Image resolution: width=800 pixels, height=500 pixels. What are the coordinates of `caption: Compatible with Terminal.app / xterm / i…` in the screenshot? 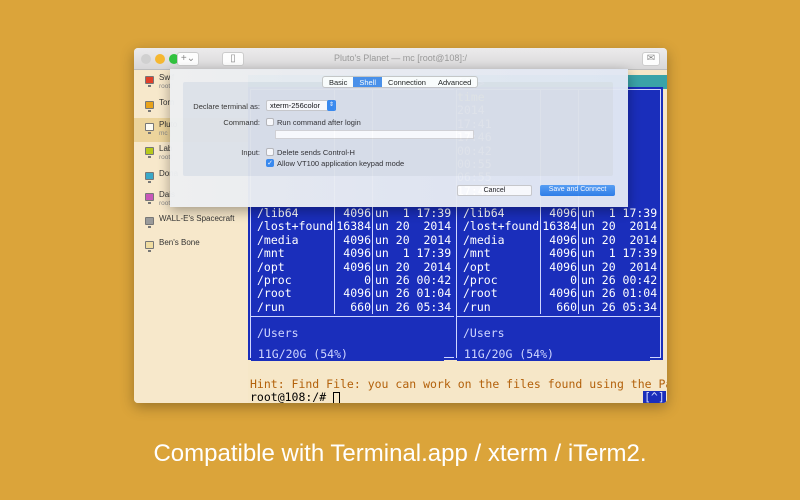 It's located at (400, 453).